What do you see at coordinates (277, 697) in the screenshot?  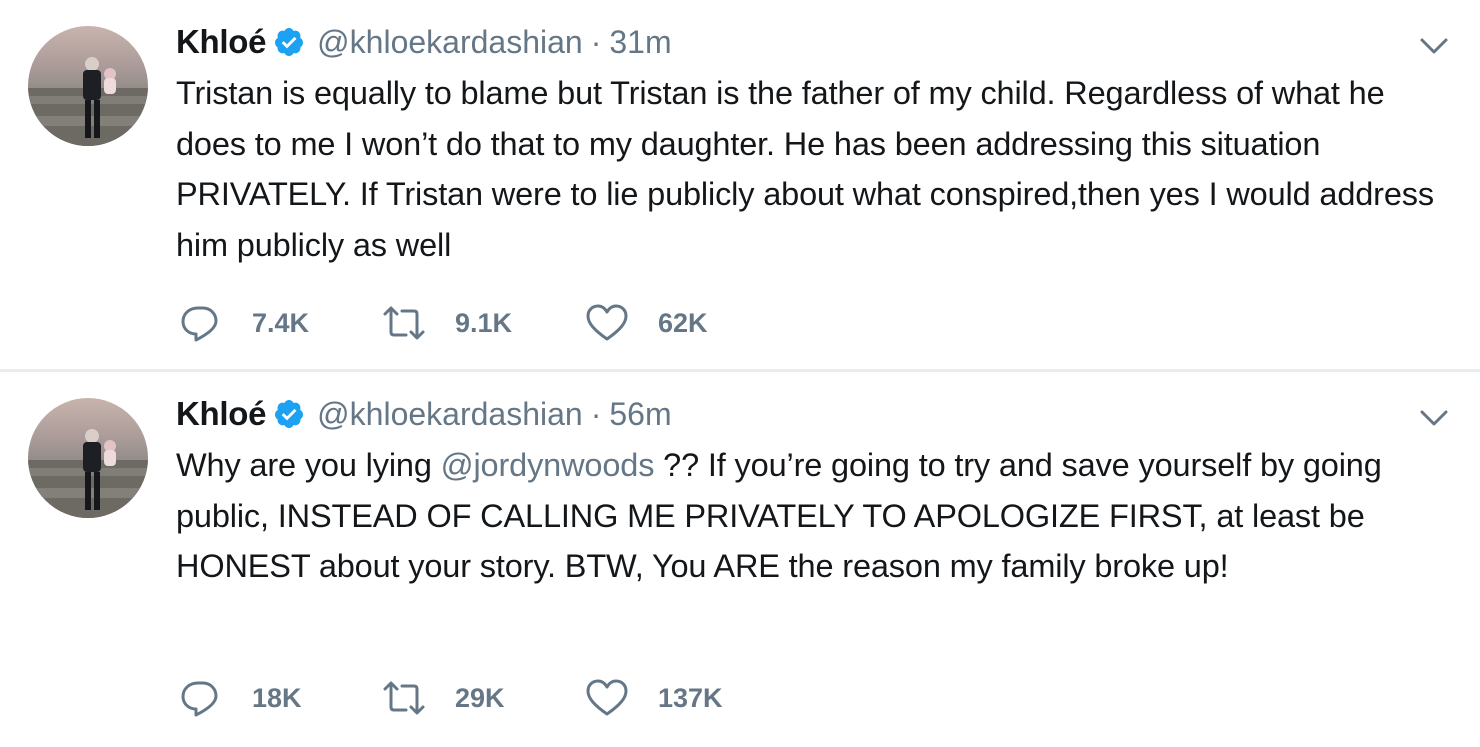 I see `reply-count: 18K` at bounding box center [277, 697].